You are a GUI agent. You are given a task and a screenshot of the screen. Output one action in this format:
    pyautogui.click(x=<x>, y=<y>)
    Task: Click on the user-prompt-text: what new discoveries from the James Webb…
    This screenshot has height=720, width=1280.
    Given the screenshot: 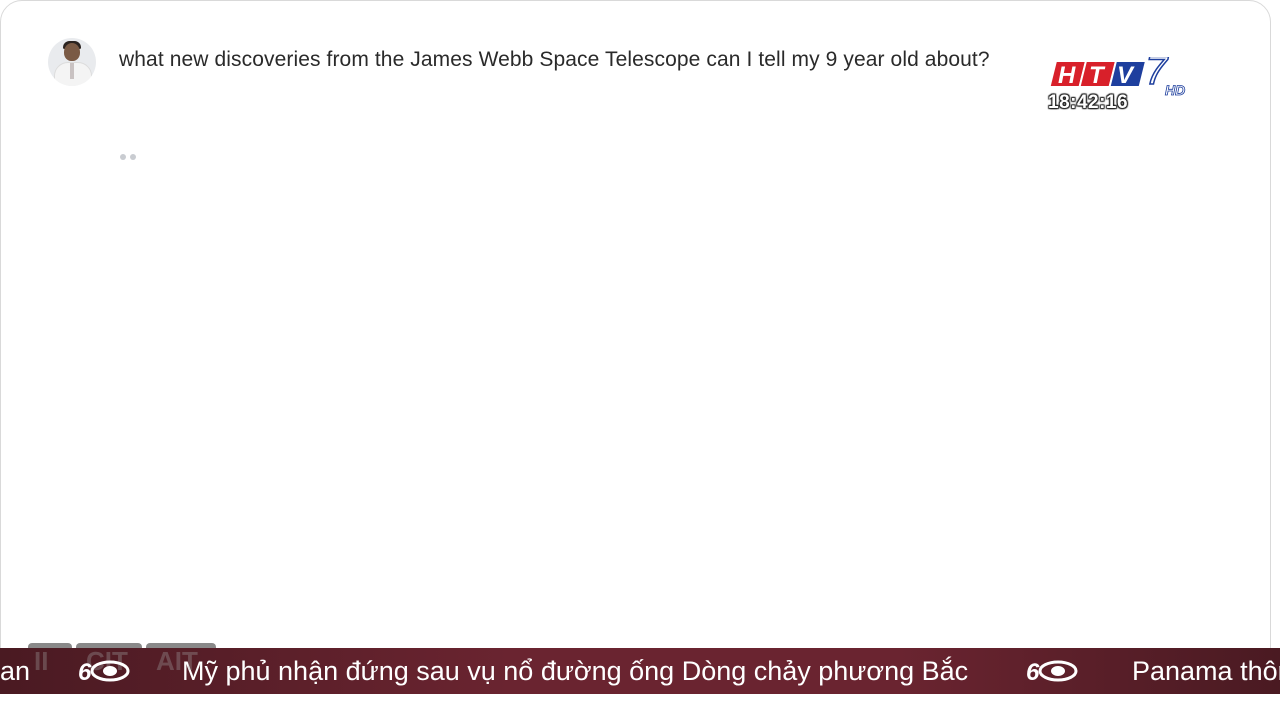 What is the action you would take?
    pyautogui.click(x=554, y=59)
    